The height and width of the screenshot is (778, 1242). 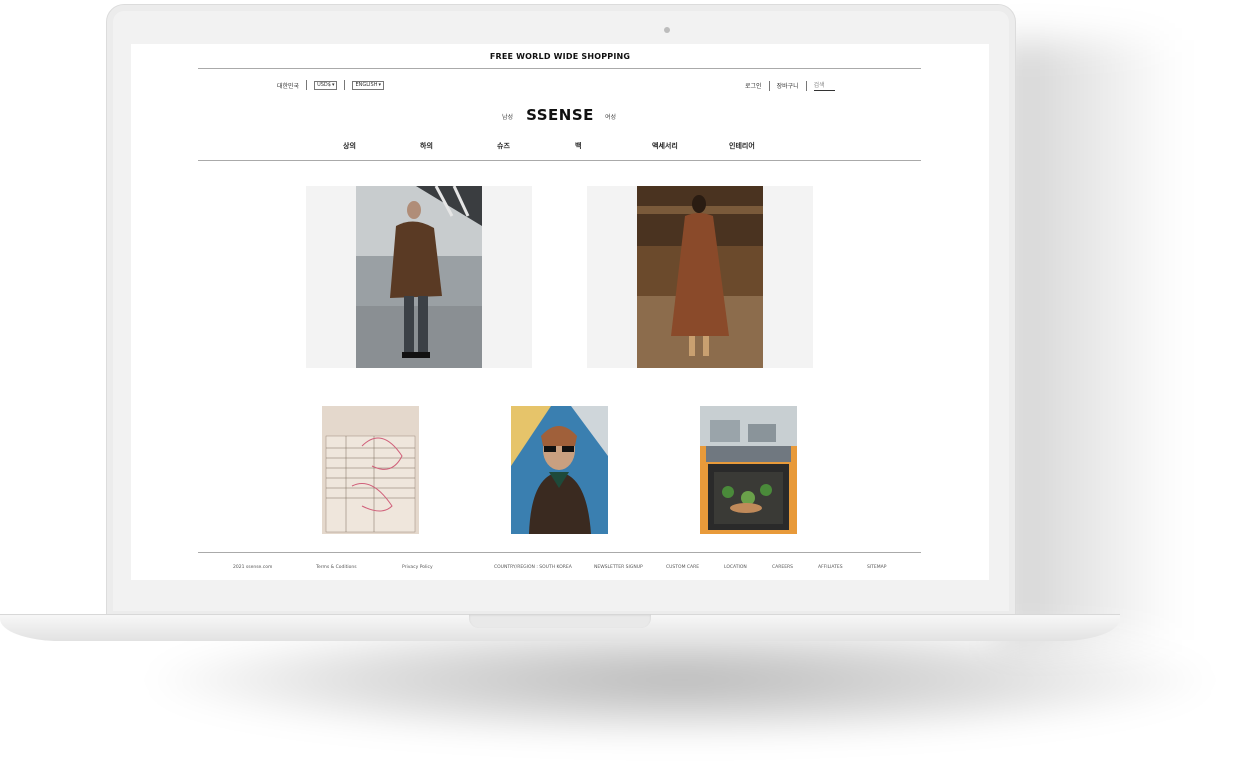 I want to click on nav-interior: 인테리어, so click(x=742, y=146).